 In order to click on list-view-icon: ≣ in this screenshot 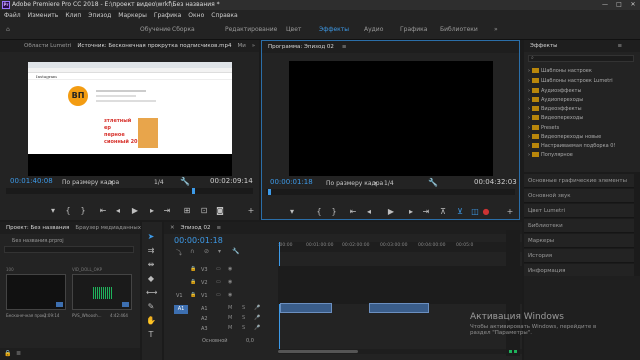, I will do `click(18, 353)`.